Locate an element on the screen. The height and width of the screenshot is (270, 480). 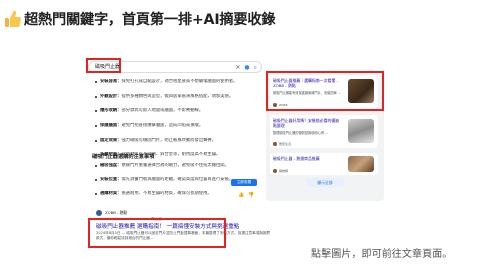
list-item: 保護牆面：避免門把直接撞擊牆面，造成凹陷或損壞。 is located at coordinates (180, 129).